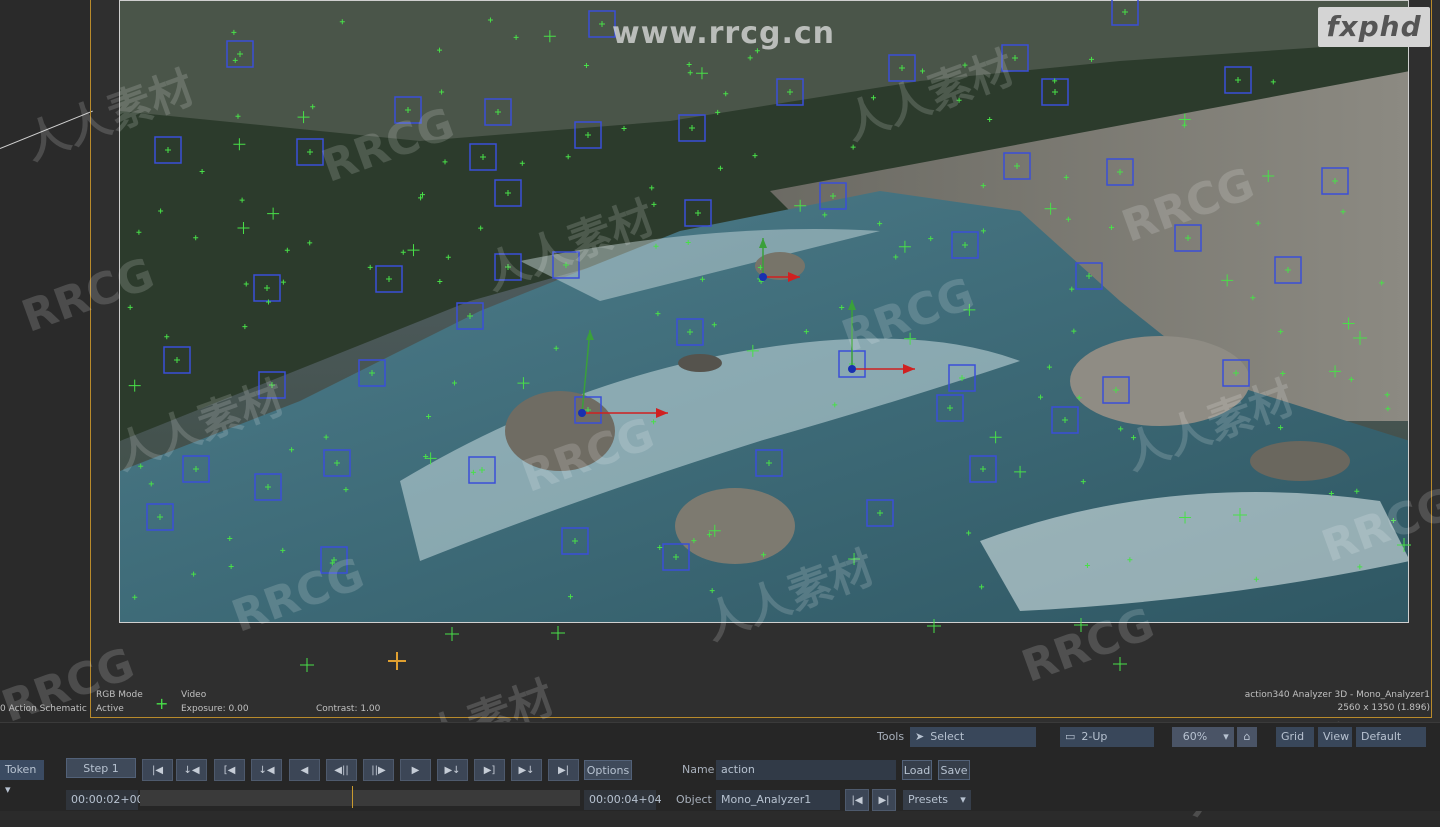  What do you see at coordinates (954, 770) in the screenshot?
I see `save-button: Save` at bounding box center [954, 770].